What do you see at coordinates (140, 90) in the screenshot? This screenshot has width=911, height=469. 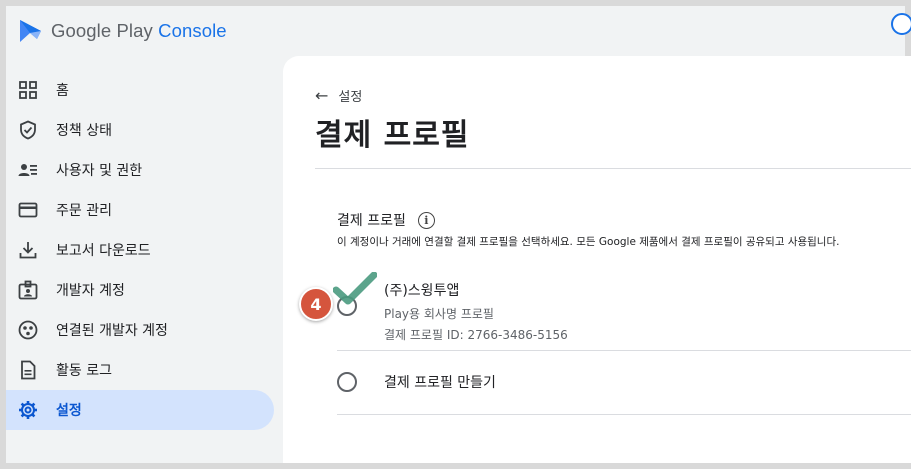 I see `sidebar-item-home: 홈` at bounding box center [140, 90].